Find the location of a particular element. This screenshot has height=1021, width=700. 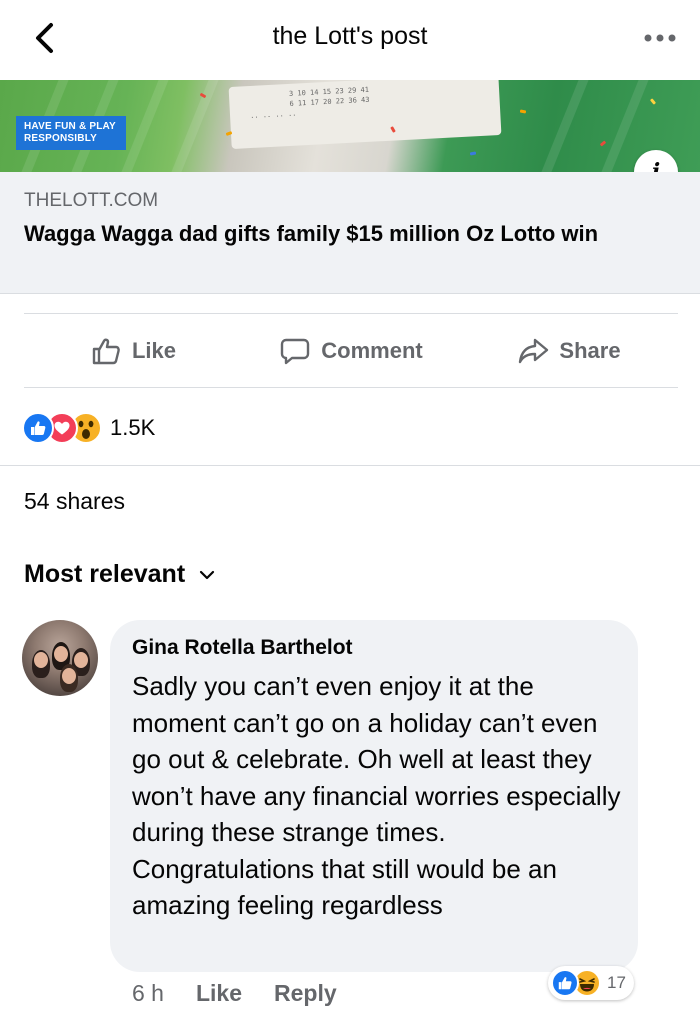

play-responsibly-badge: HAVE FUN & PLAY RESPONSIBLY is located at coordinates (71, 133).